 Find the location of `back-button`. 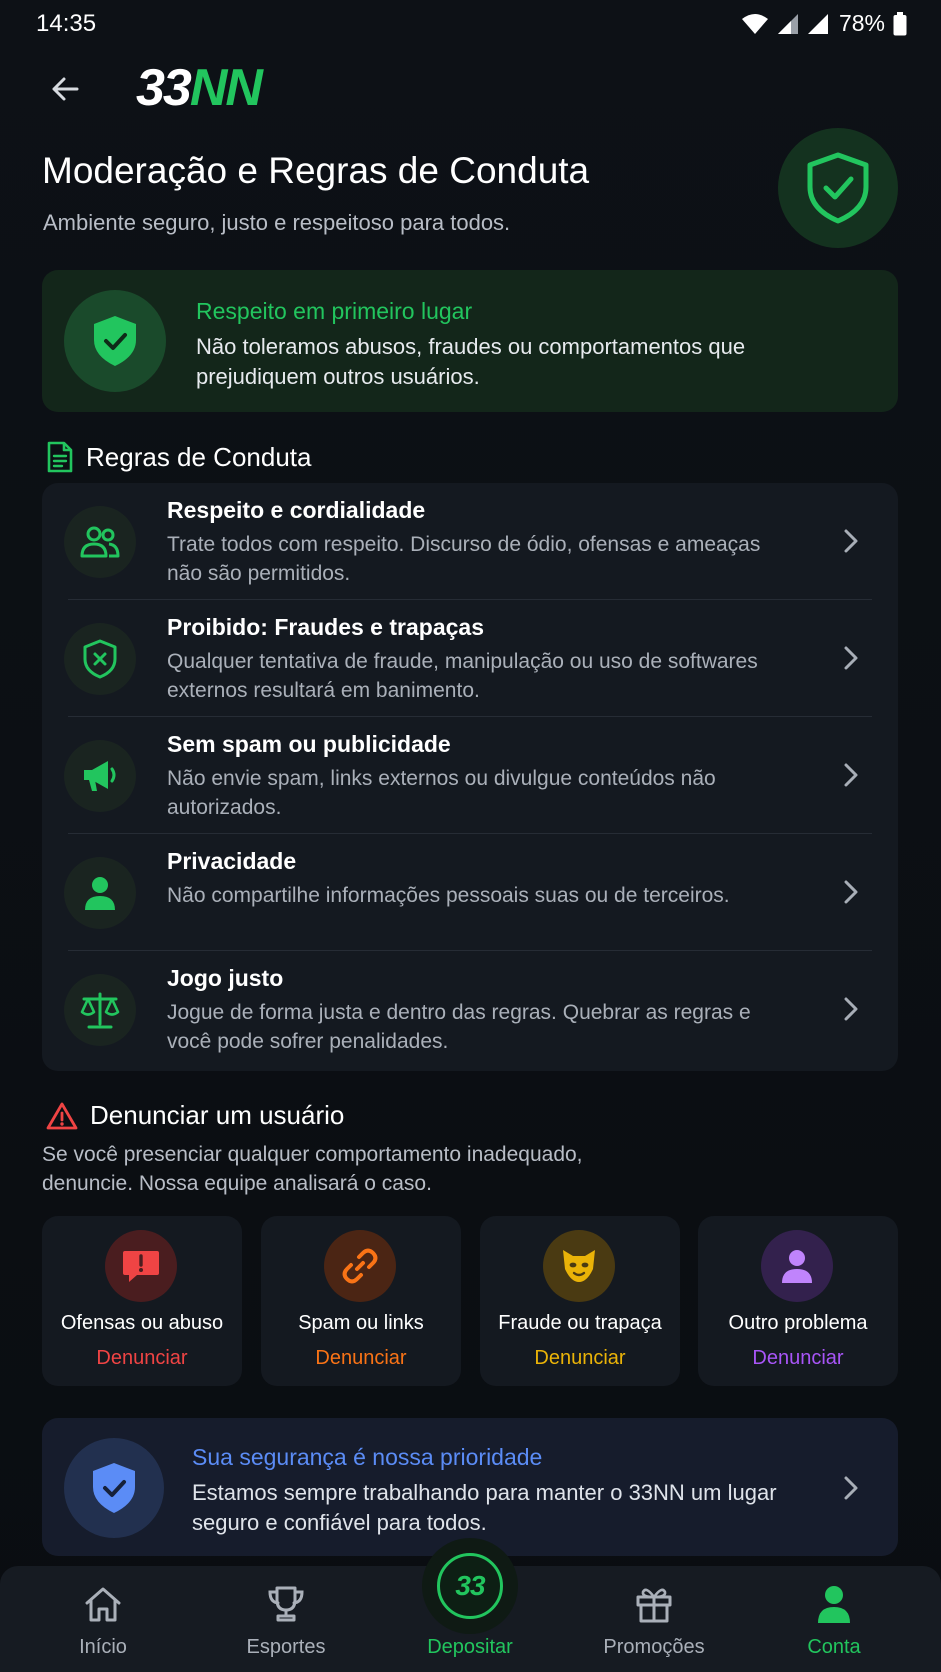

back-button is located at coordinates (65, 89).